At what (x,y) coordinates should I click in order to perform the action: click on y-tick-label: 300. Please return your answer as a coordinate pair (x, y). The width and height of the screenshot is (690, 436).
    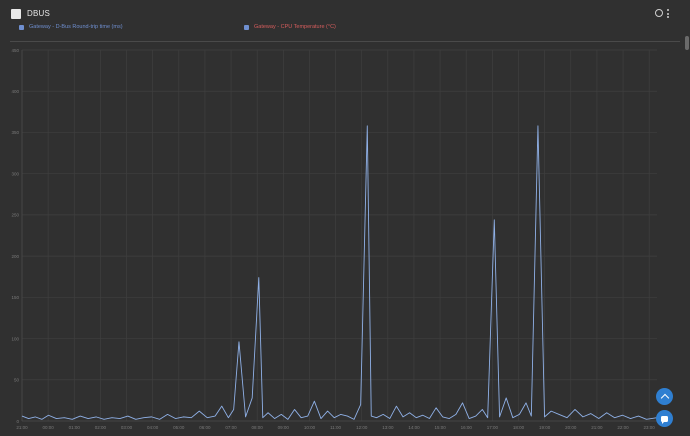
    Looking at the image, I should click on (15, 173).